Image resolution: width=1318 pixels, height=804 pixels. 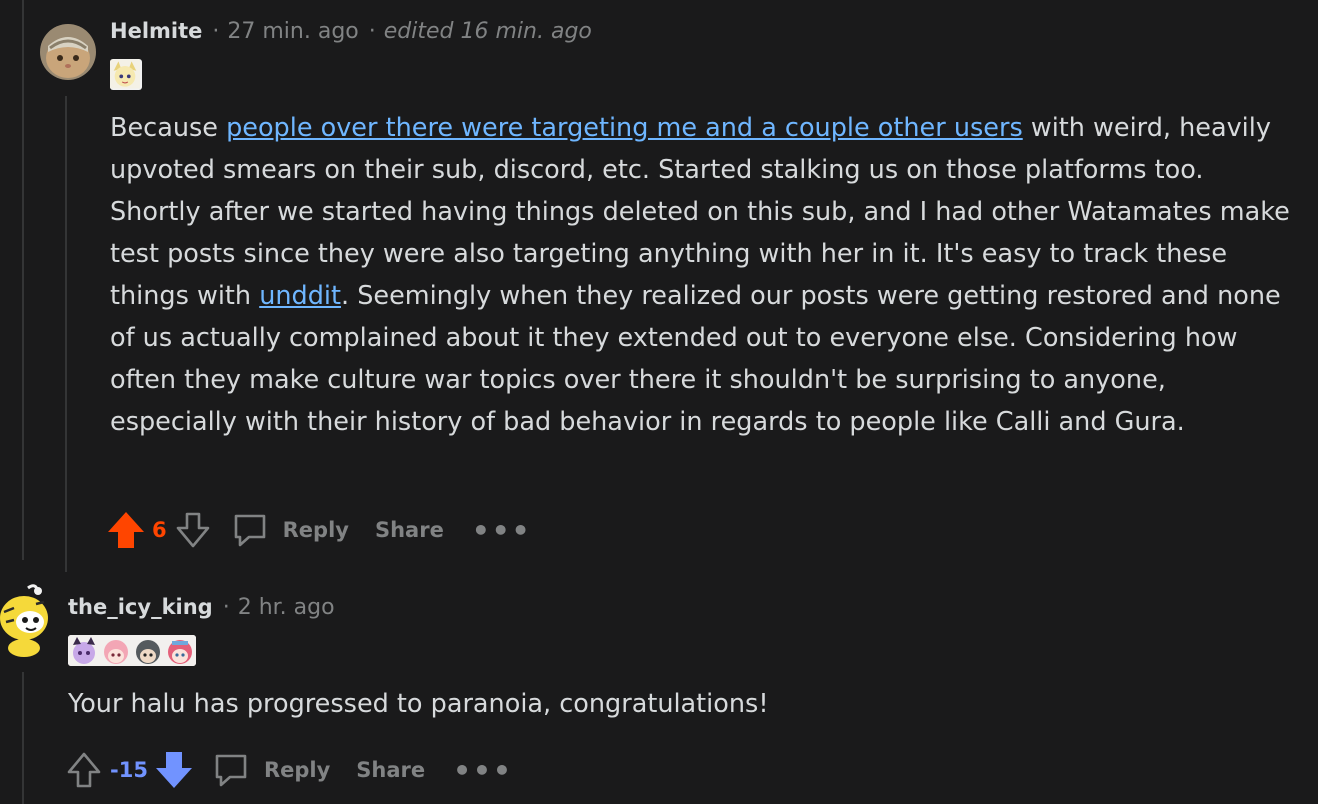 I want to click on edited-timestamp: edited 16 min. ago, so click(x=487, y=31).